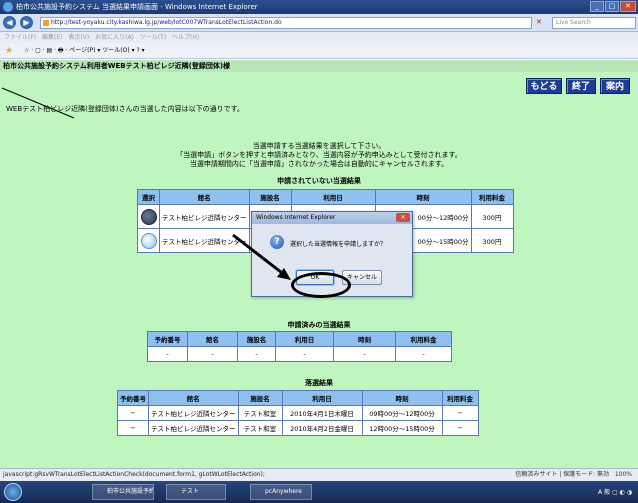  Describe the element at coordinates (125, 109) in the screenshot. I see `intro-text: WEBテスト柏ビレジ近隣(登録団体)さんの当選した内容は以下の通りです。` at that location.